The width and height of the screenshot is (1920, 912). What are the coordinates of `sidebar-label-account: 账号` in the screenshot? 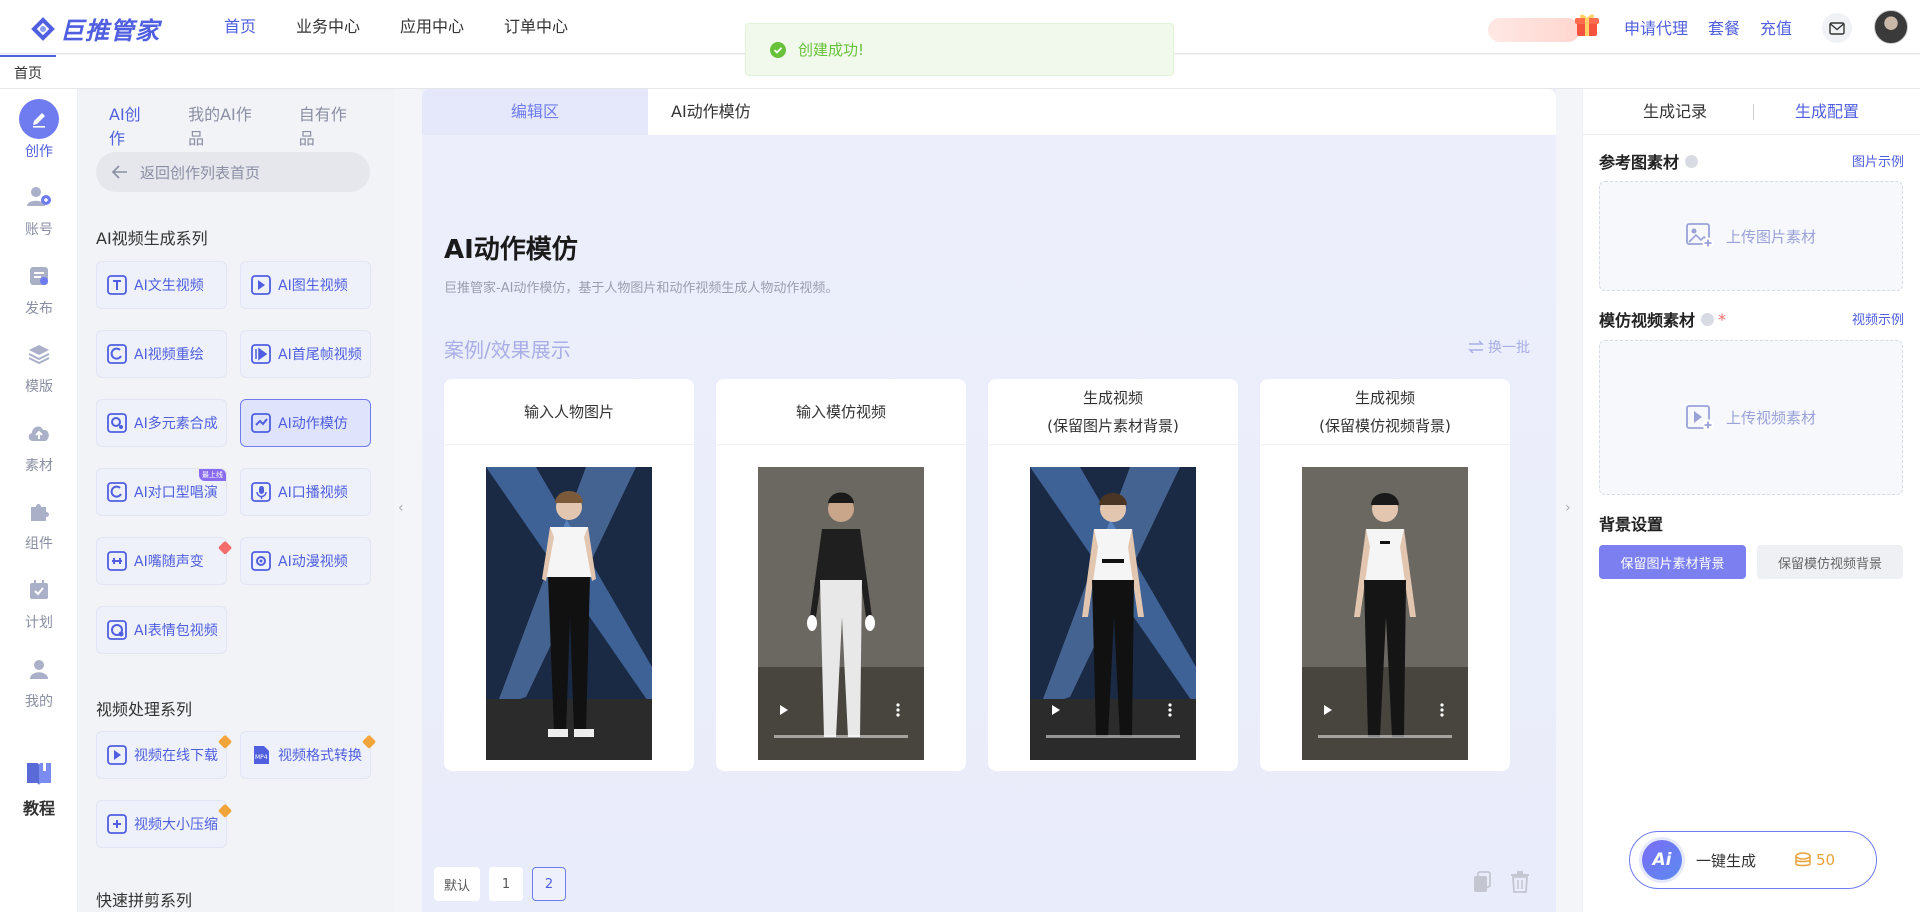 It's located at (39, 230).